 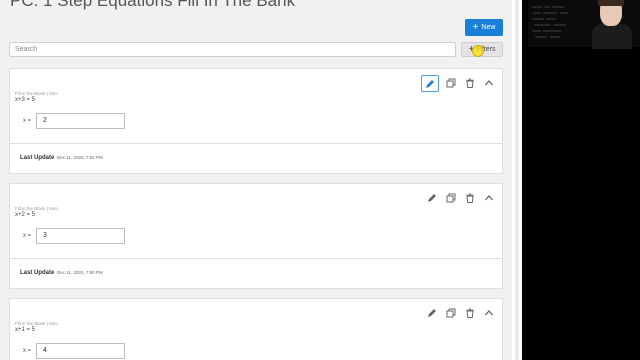 I want to click on page-title: PC: 1 Step Equations Fill In The Bank, so click(x=153, y=5).